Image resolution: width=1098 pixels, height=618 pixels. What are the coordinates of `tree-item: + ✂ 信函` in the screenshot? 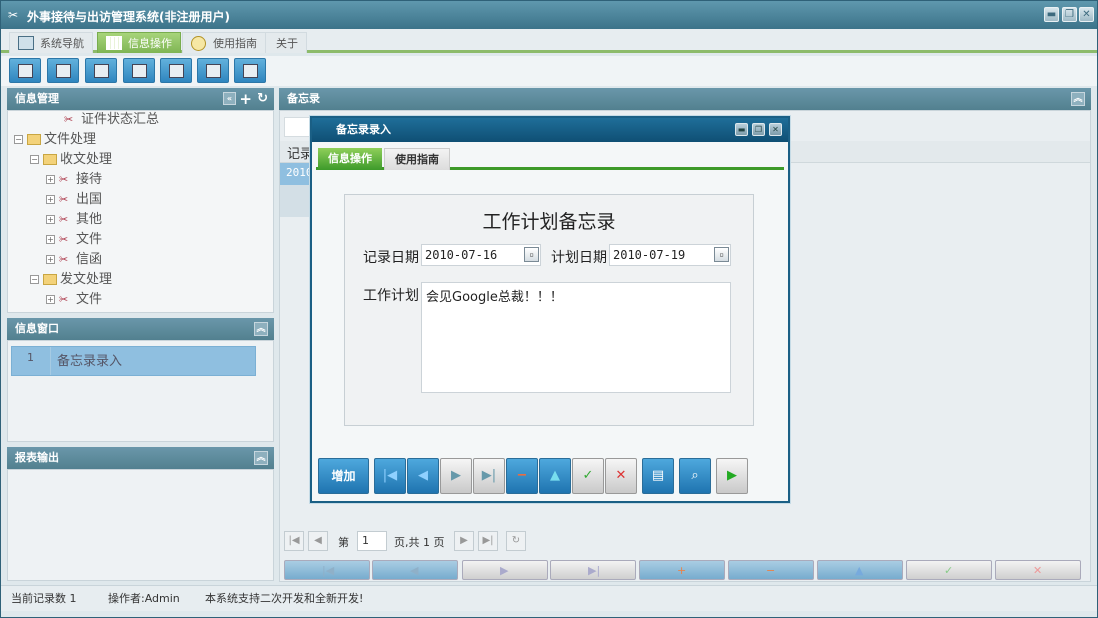 It's located at (74, 260).